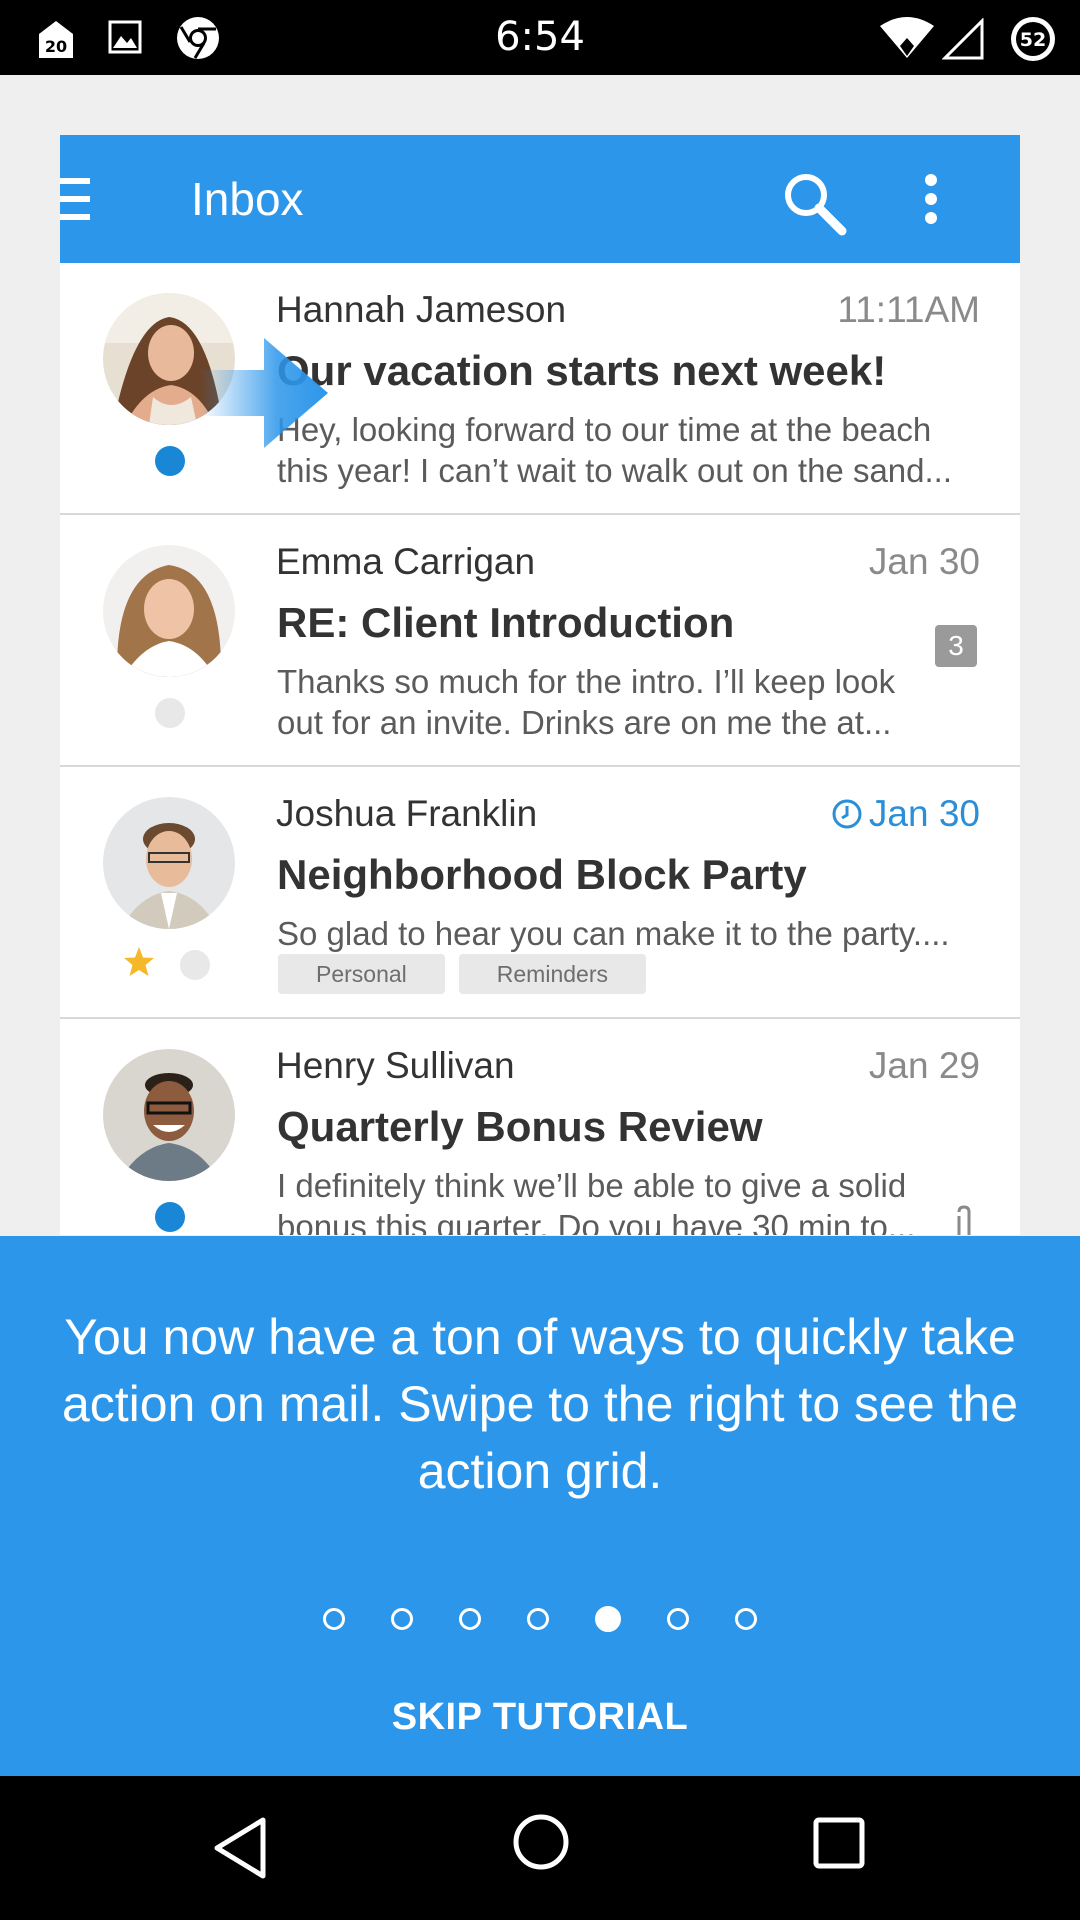 Image resolution: width=1080 pixels, height=1920 pixels. Describe the element at coordinates (139, 964) in the screenshot. I see `star-icon` at that location.